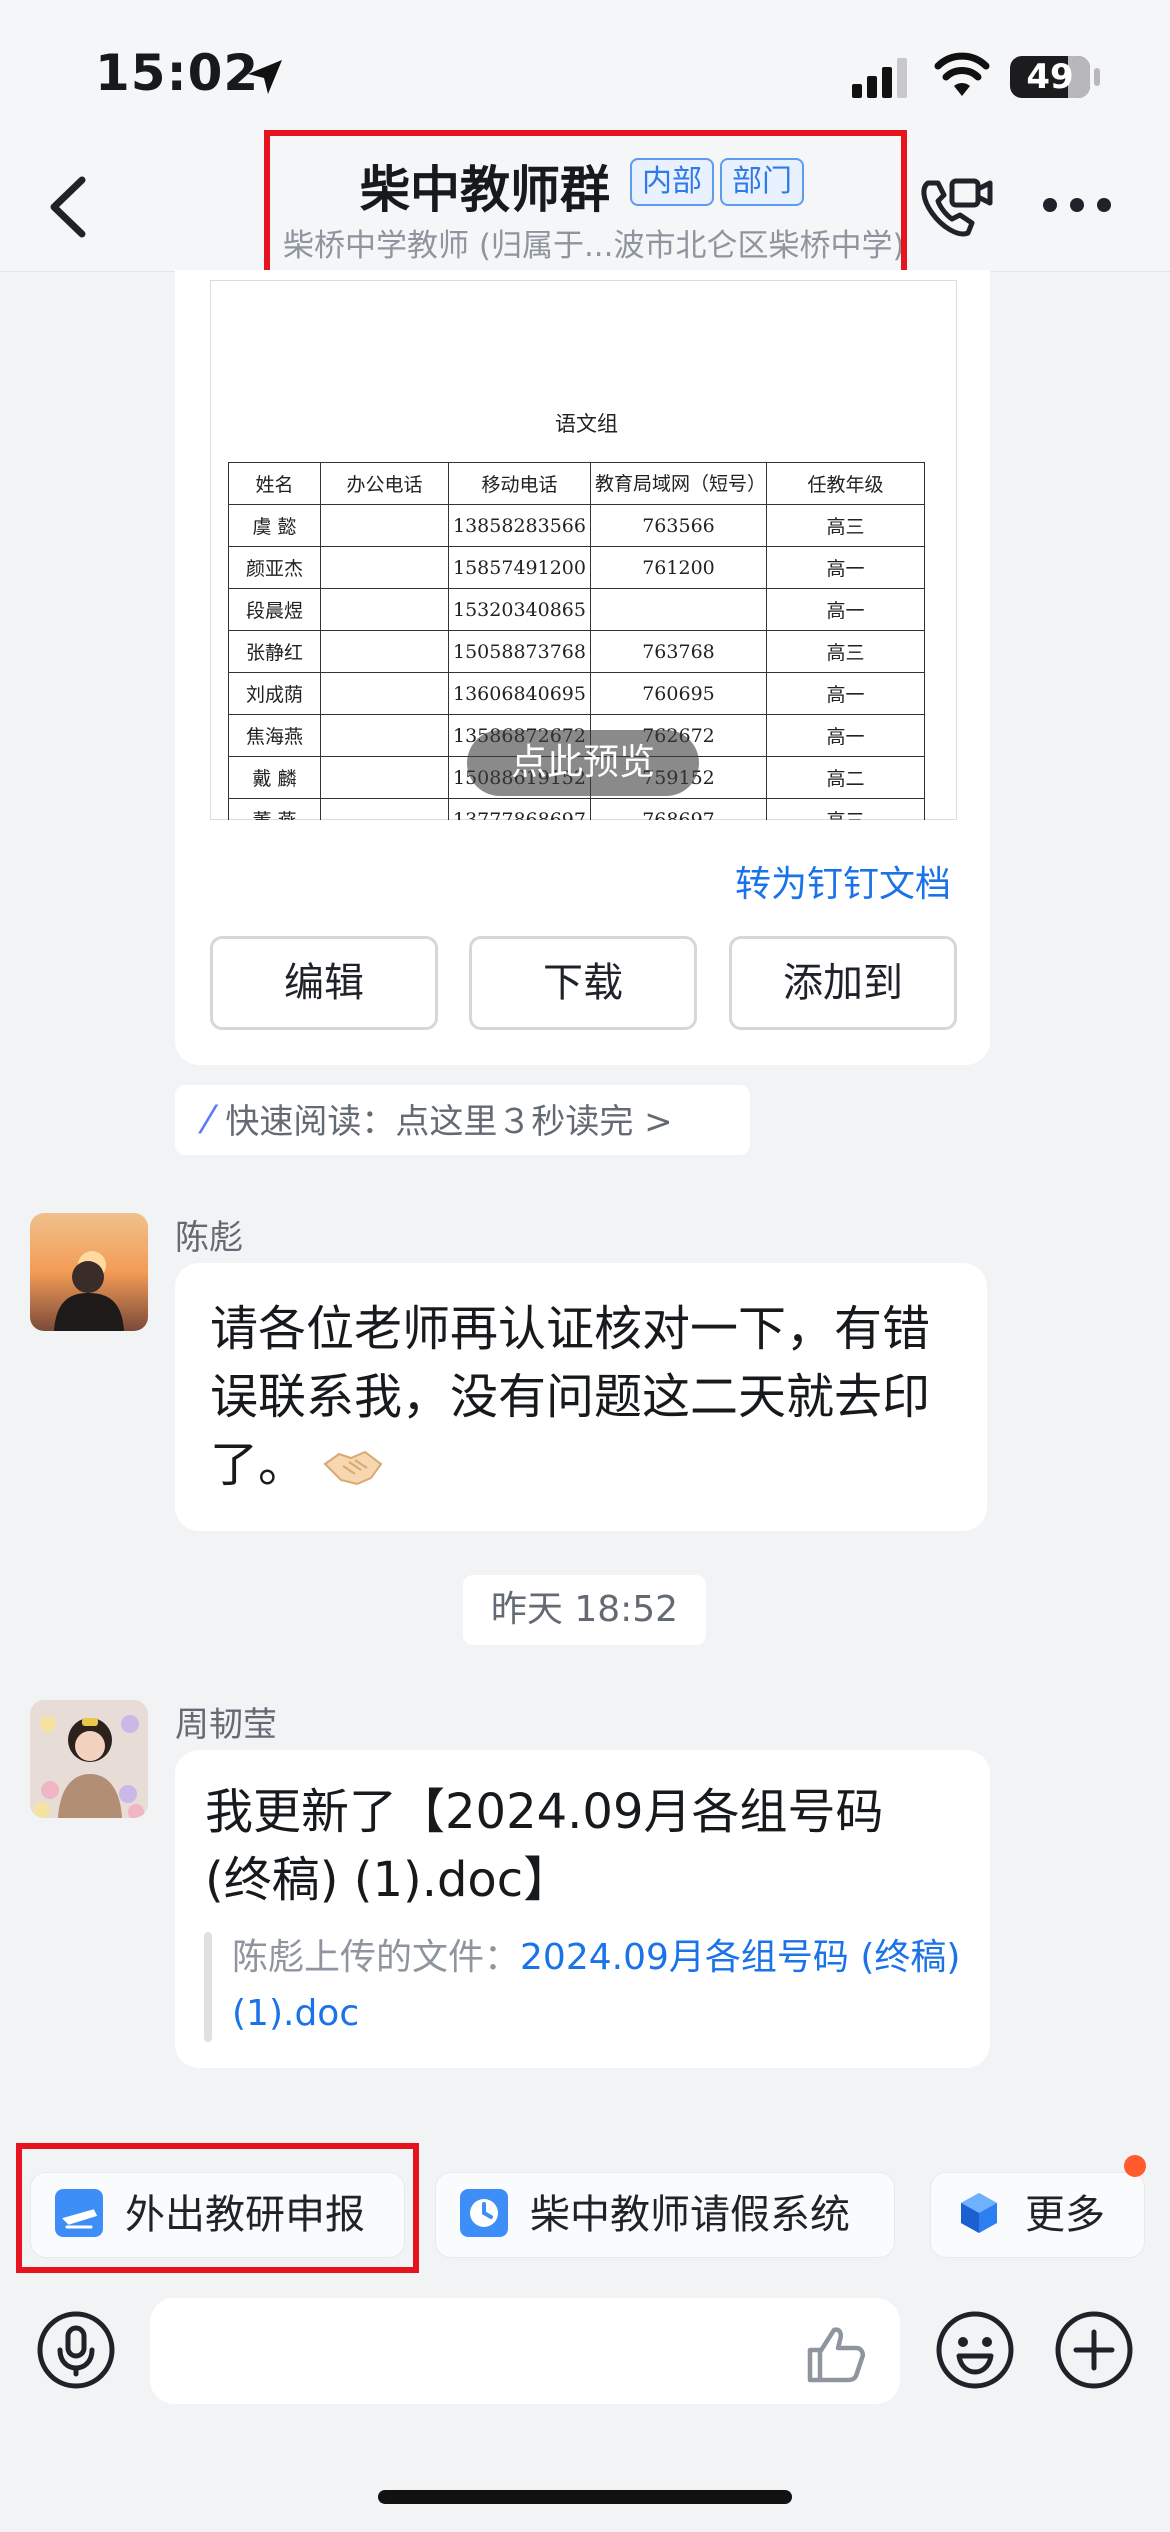  I want to click on quoted-file: 陈彪上传的文件：2024.09月各组号码 (终稿) (1).doc, so click(597, 1986).